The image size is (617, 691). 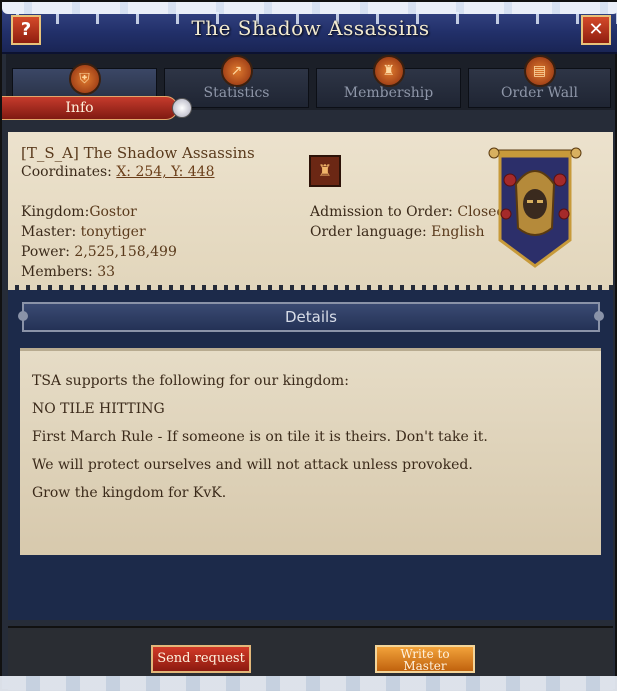 I want to click on tab-membership: ♜ Membership, so click(x=388, y=81).